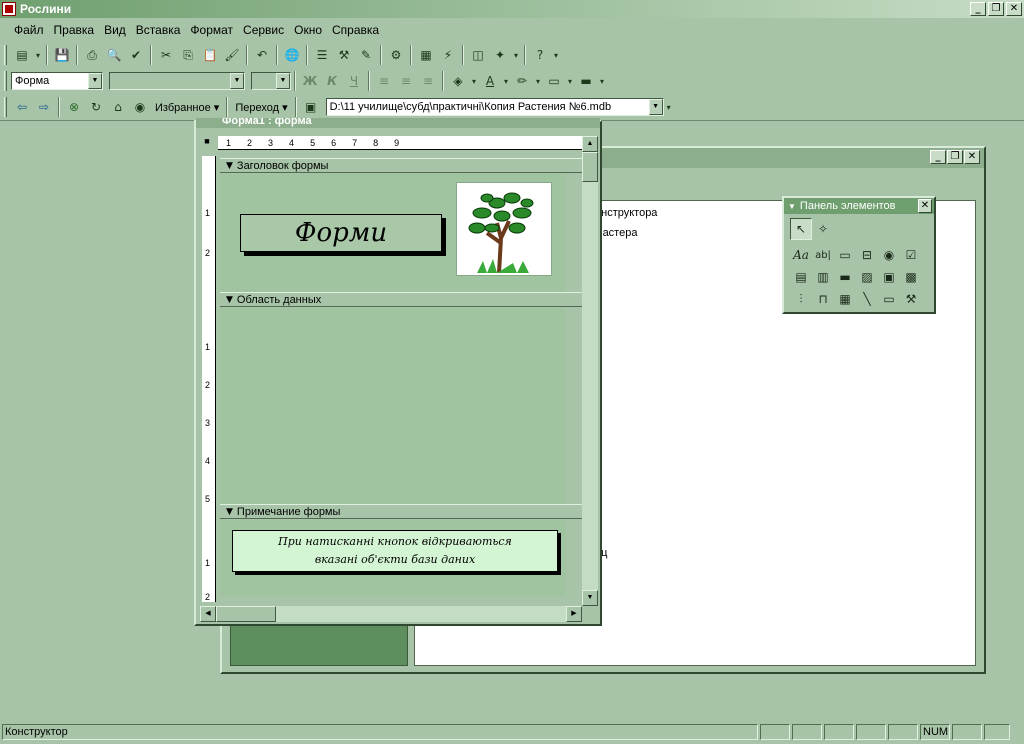 This screenshot has height=744, width=1024. I want to click on app-icon, so click(9, 9).